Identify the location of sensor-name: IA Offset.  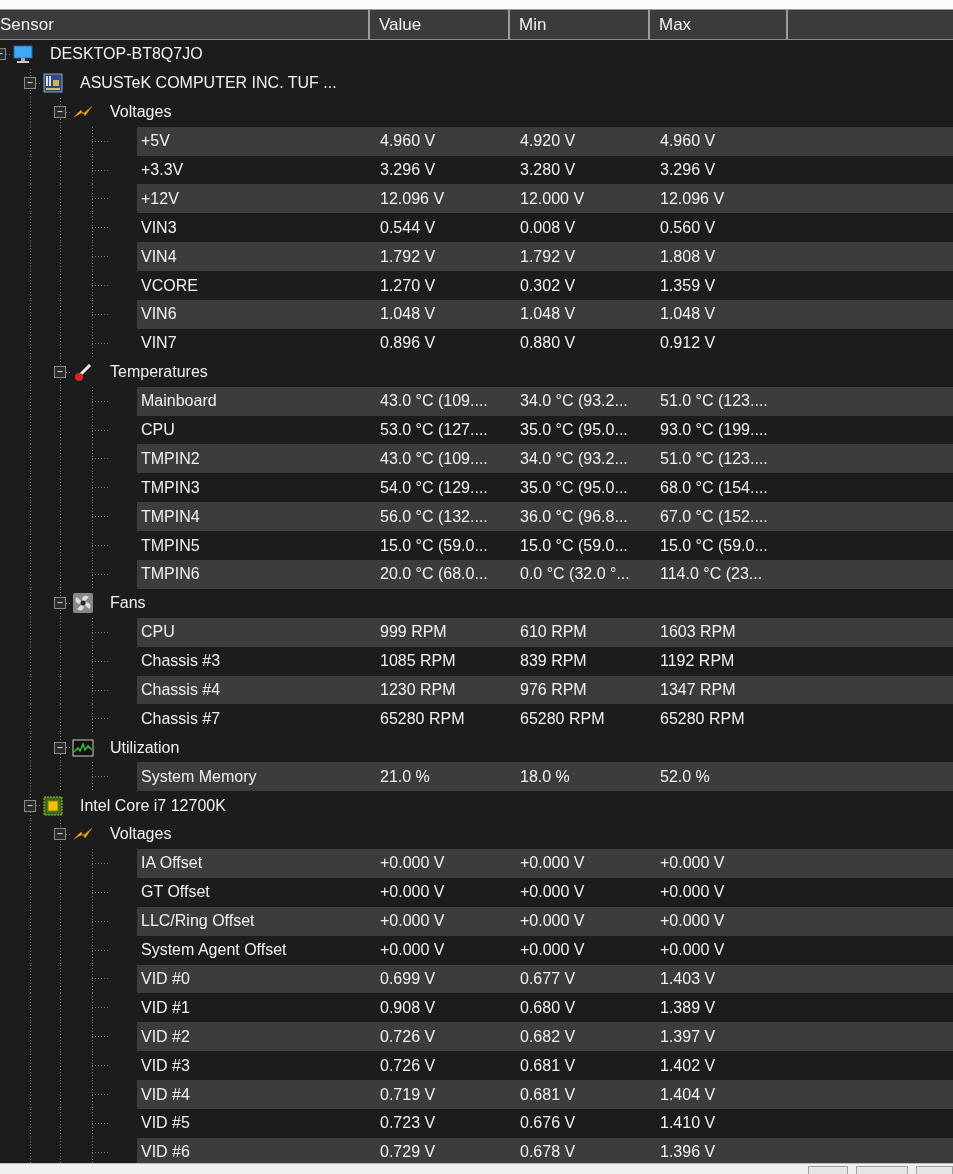
(172, 863).